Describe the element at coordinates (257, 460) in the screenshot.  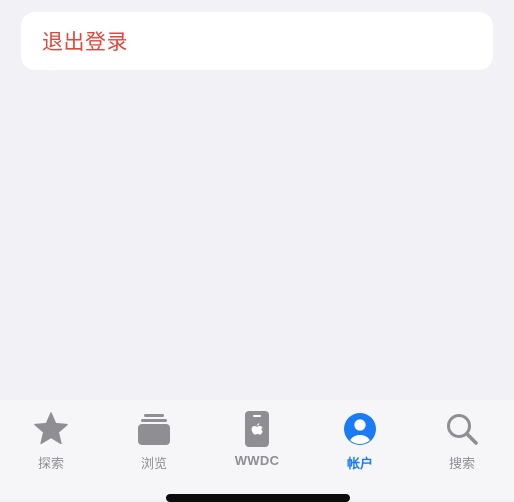
I see `tab-wwdc-label: WWDC` at that location.